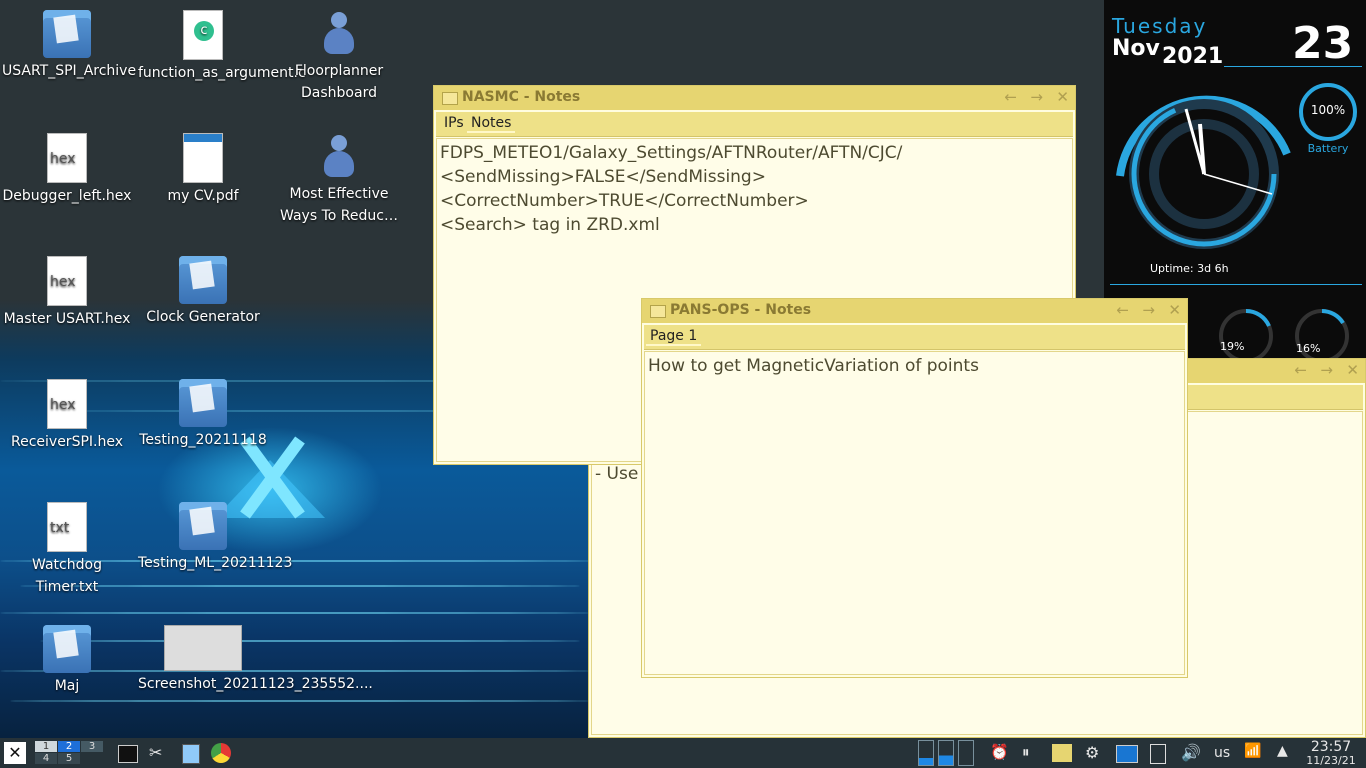  I want to click on tray-expand-icon: ▲, so click(1282, 753).